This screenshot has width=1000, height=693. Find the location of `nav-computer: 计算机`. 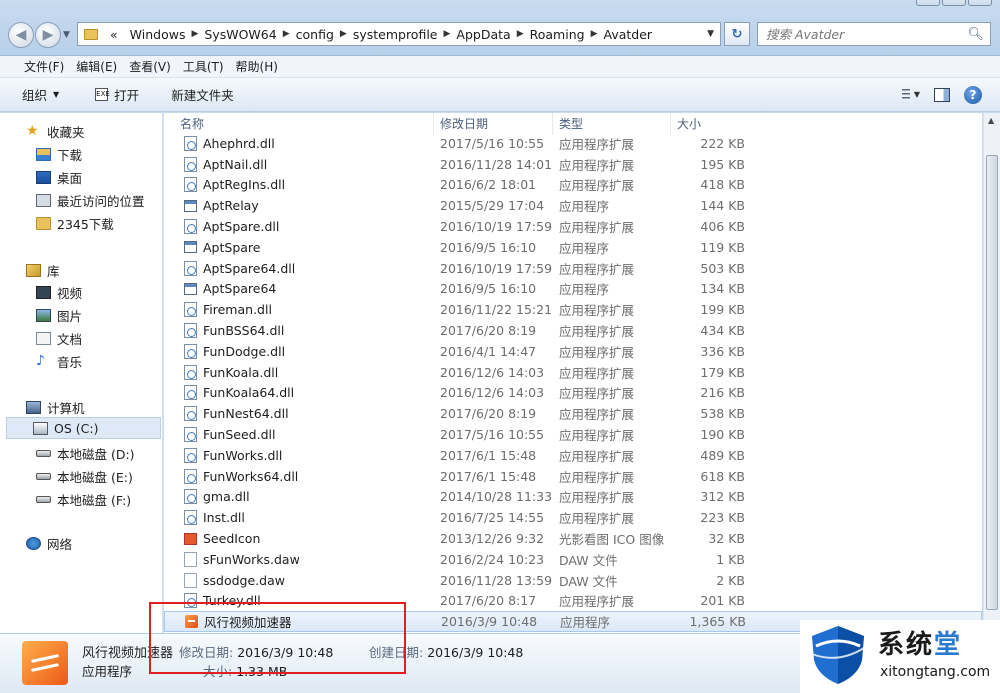

nav-computer: 计算机 is located at coordinates (55, 407).